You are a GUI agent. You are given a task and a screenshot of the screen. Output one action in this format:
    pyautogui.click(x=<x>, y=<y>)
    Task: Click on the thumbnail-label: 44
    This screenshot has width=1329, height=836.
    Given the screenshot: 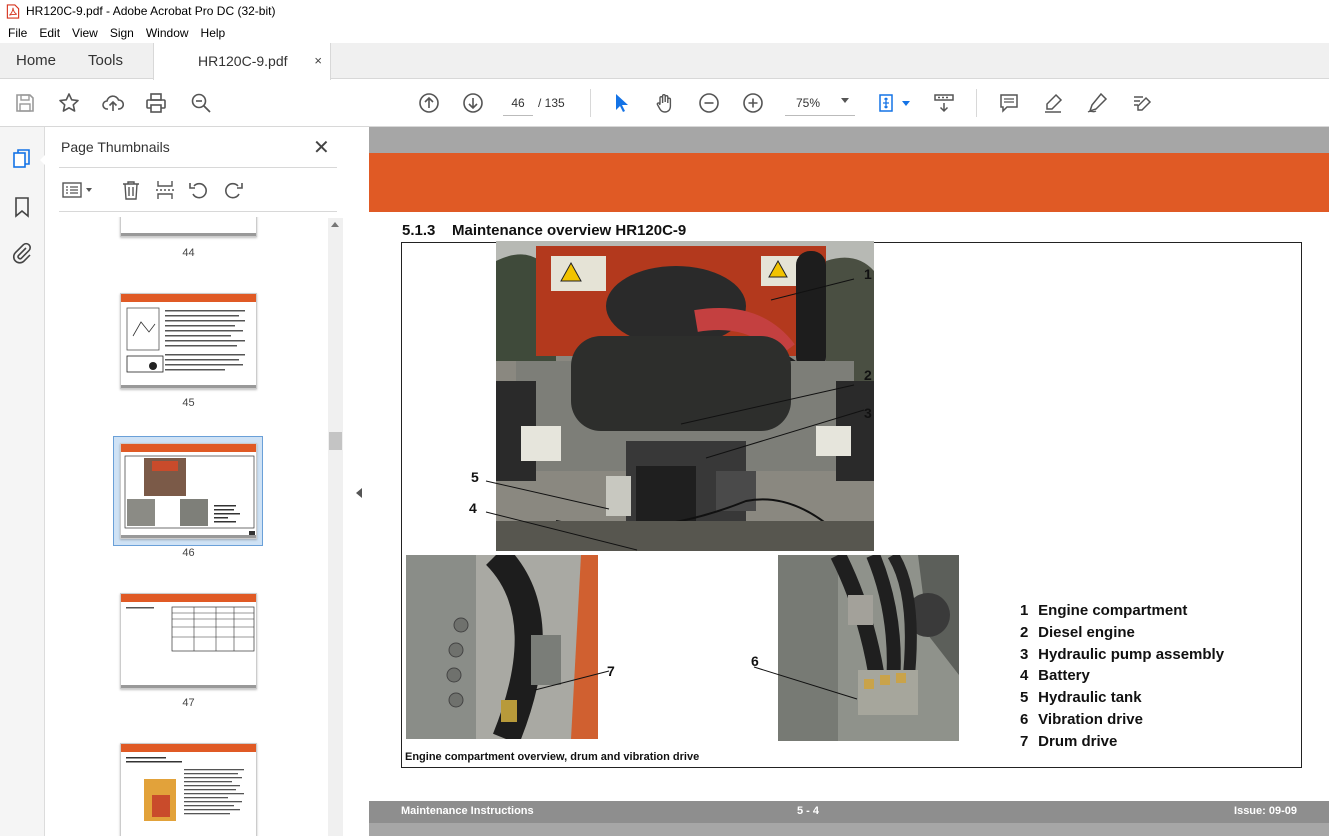 What is the action you would take?
    pyautogui.click(x=188, y=253)
    